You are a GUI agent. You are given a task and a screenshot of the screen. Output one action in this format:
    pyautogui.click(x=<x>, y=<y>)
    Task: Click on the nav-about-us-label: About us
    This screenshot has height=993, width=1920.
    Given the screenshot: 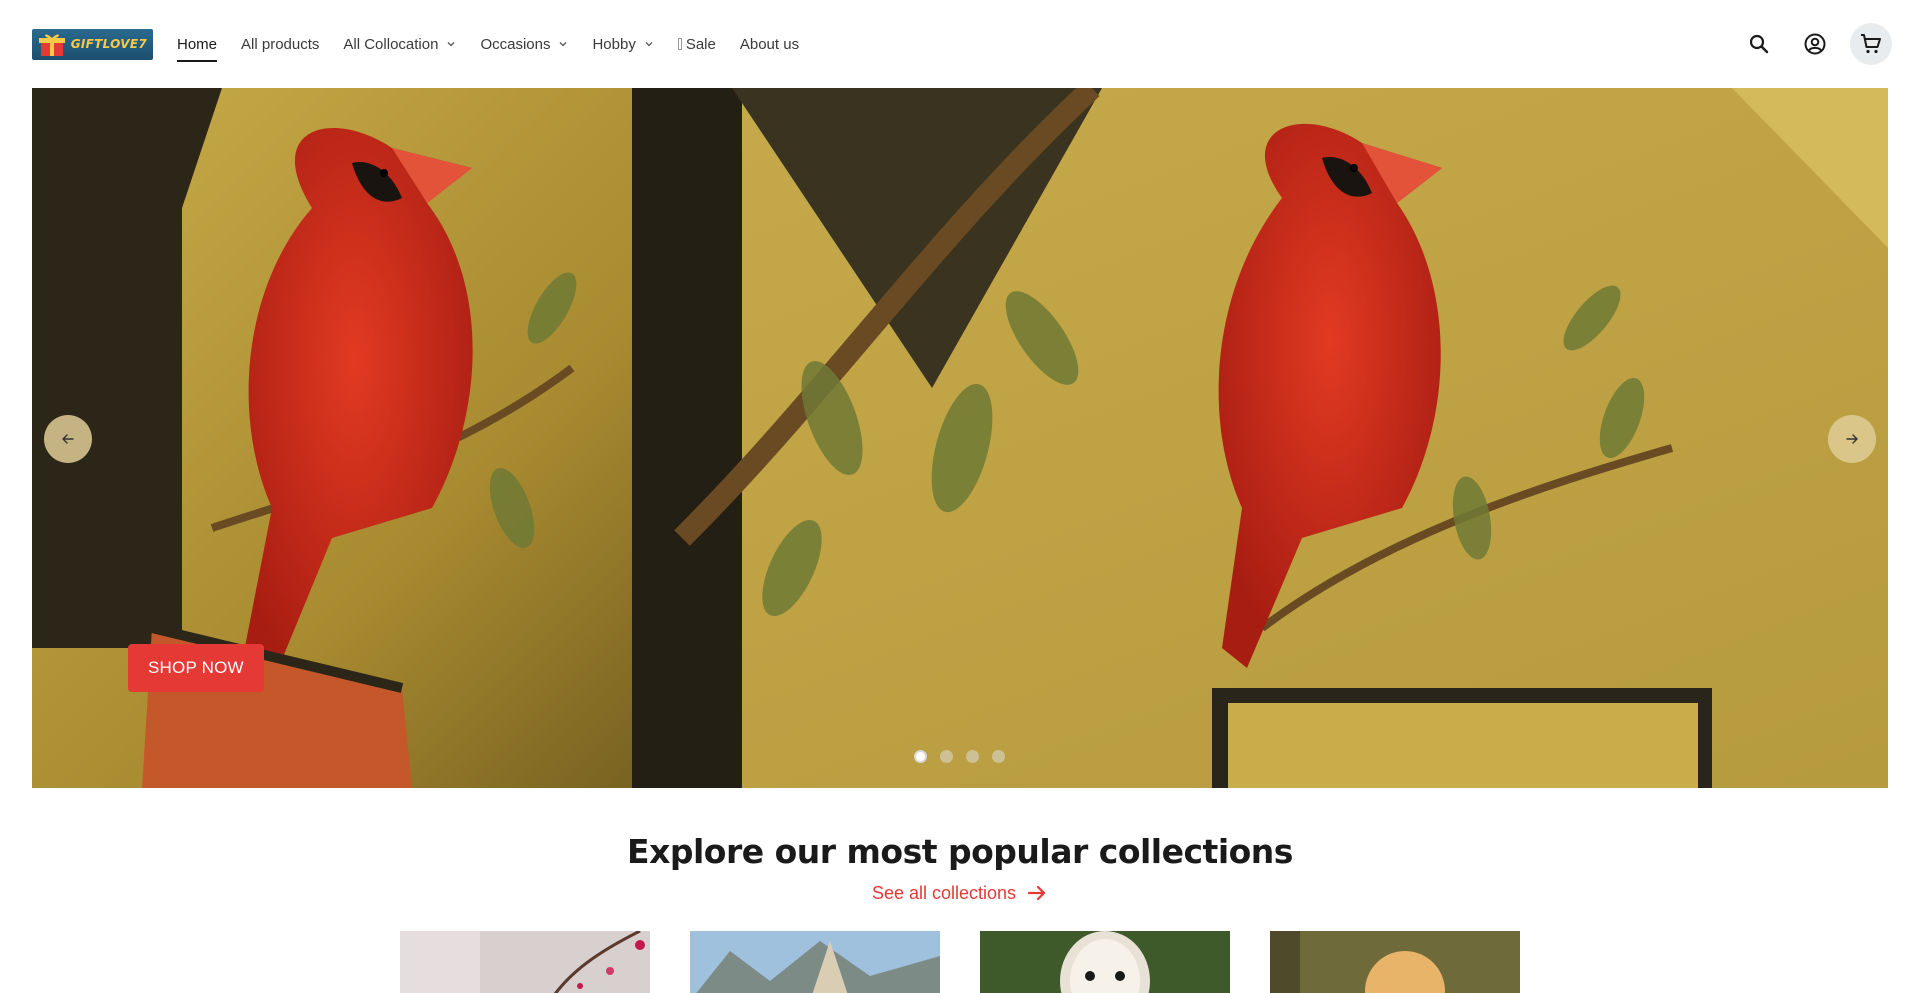 What is the action you would take?
    pyautogui.click(x=769, y=44)
    